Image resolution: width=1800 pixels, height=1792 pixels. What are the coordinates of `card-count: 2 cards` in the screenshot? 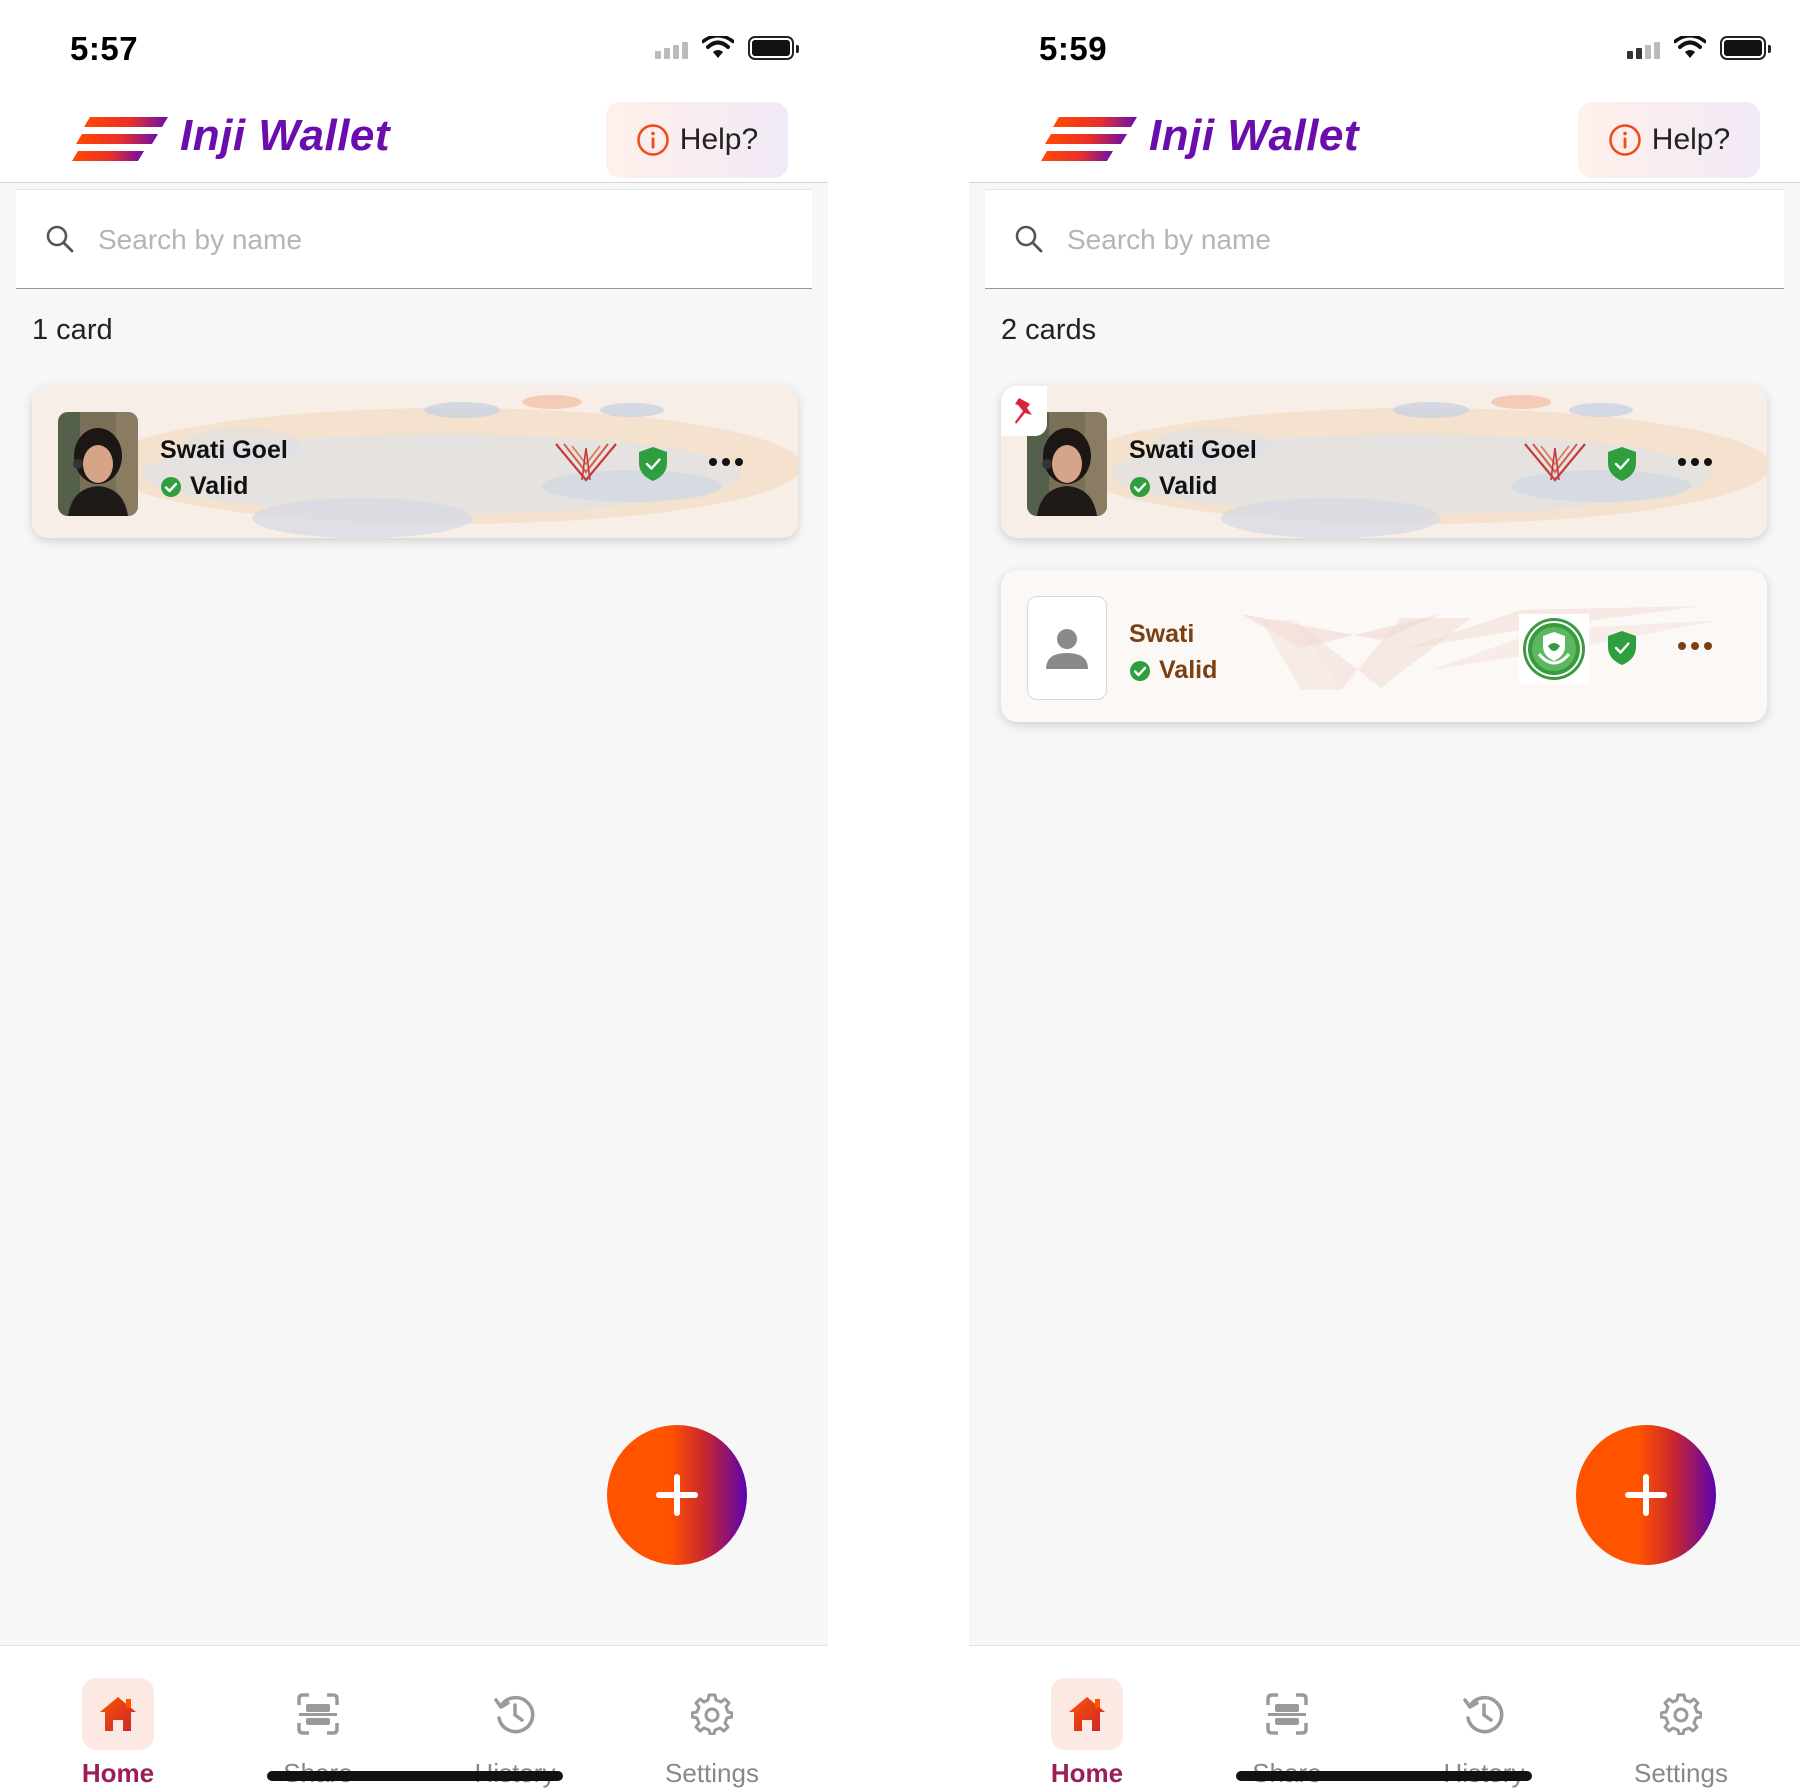 It's located at (1049, 330).